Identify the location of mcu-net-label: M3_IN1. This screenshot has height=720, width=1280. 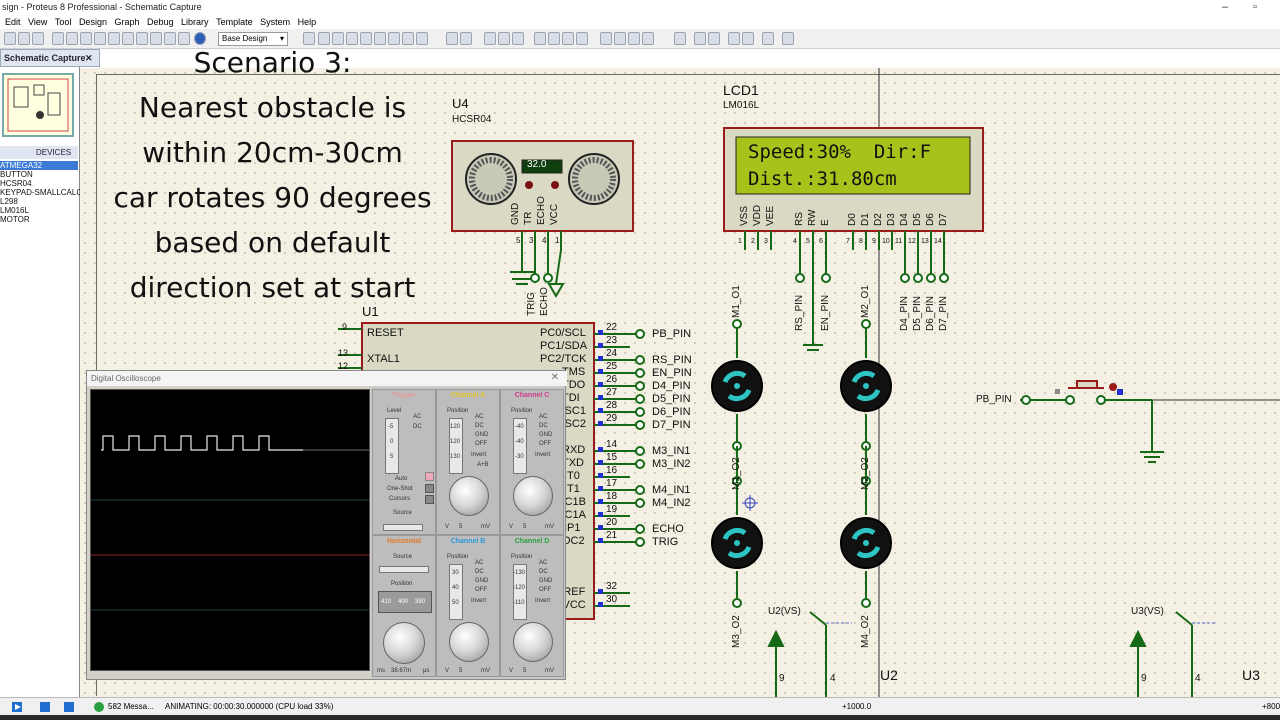
(671, 451).